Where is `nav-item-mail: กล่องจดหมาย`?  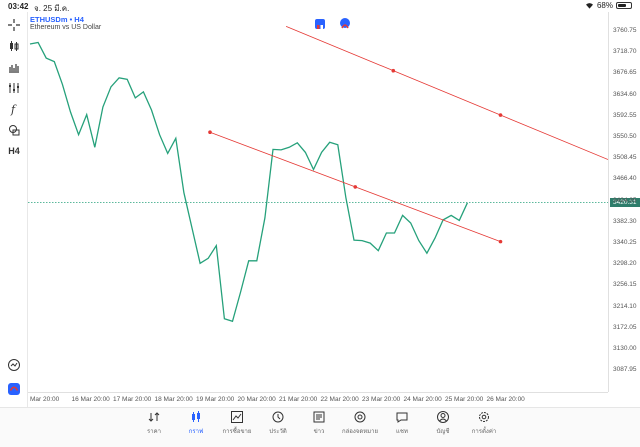
nav-item-mail: กล่องจดหมาย is located at coordinates (360, 423).